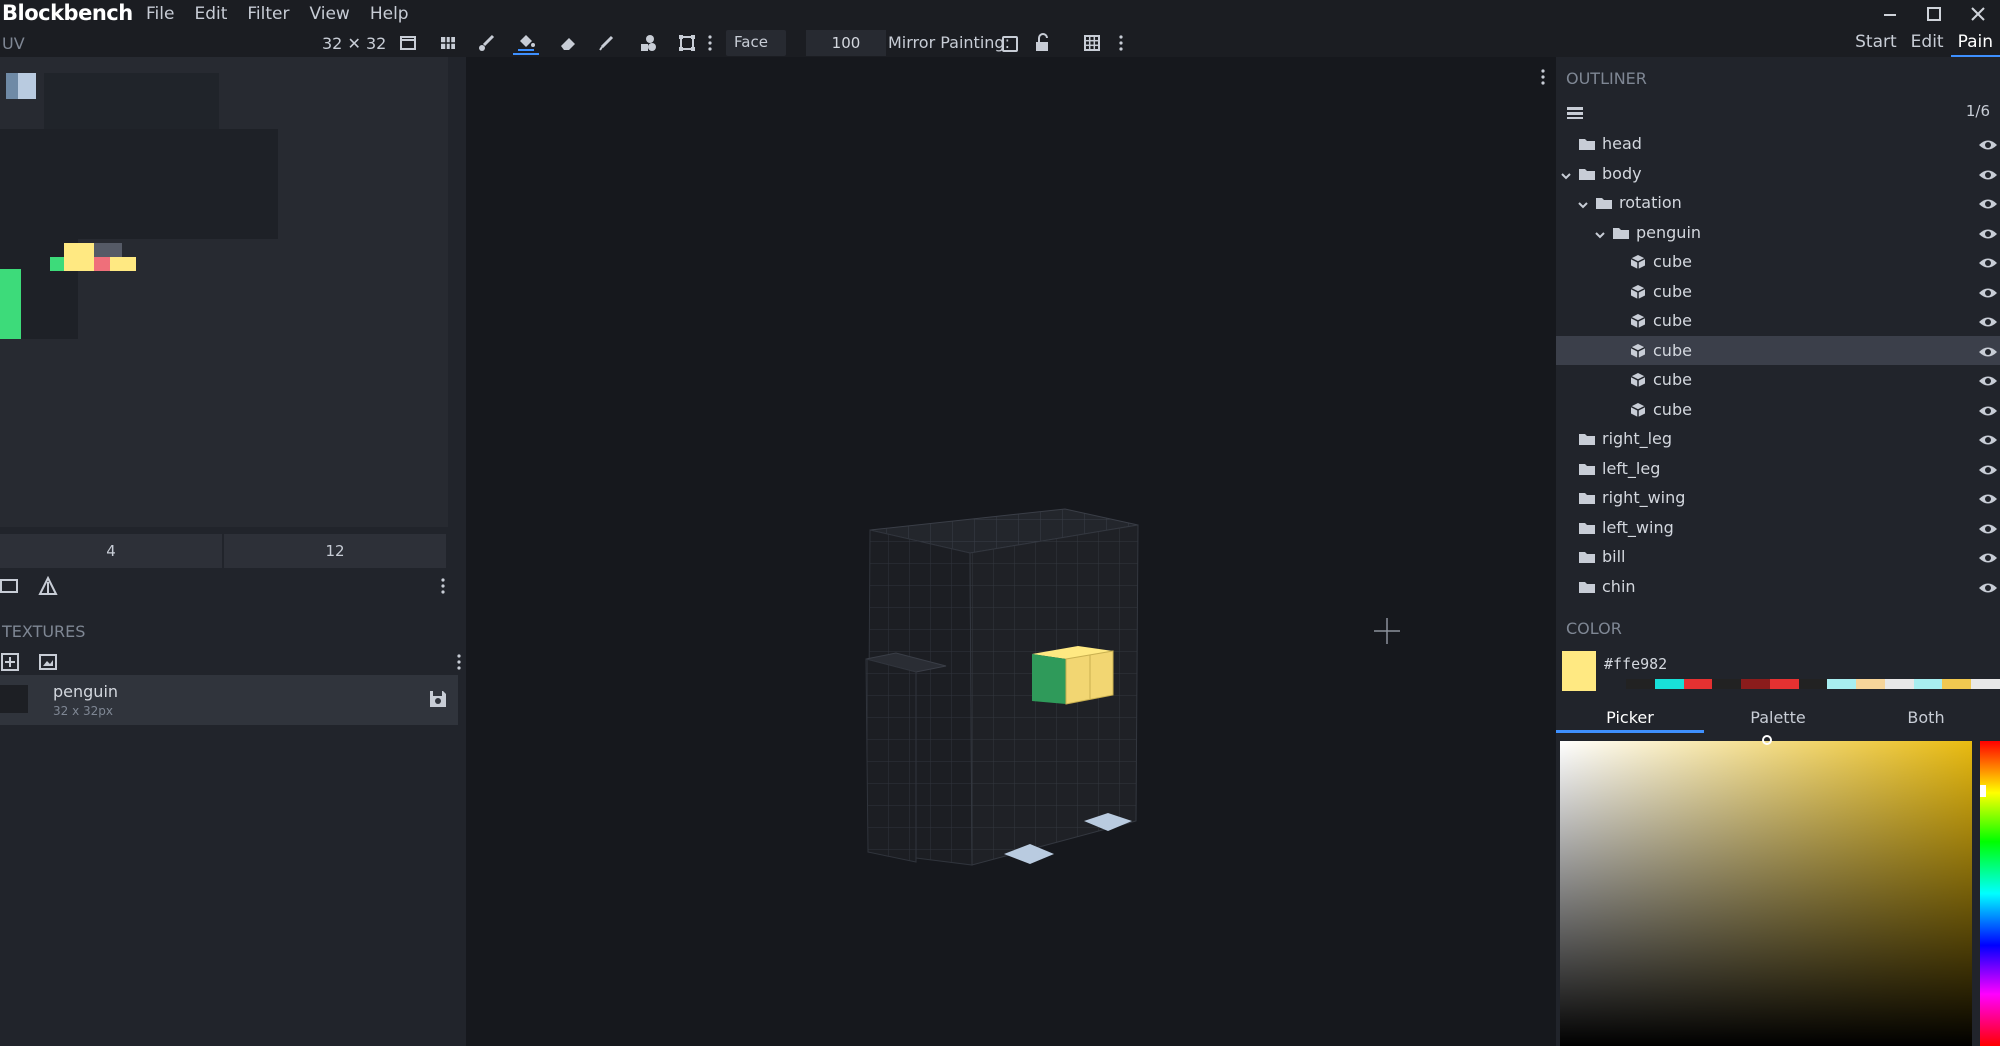 The height and width of the screenshot is (1046, 2000). I want to click on menu-edit: Edit, so click(210, 14).